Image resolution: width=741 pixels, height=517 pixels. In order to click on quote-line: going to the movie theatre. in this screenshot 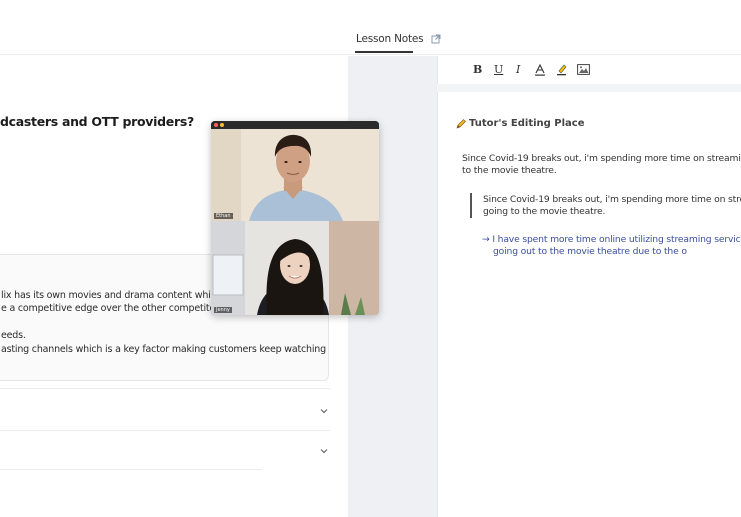, I will do `click(544, 211)`.